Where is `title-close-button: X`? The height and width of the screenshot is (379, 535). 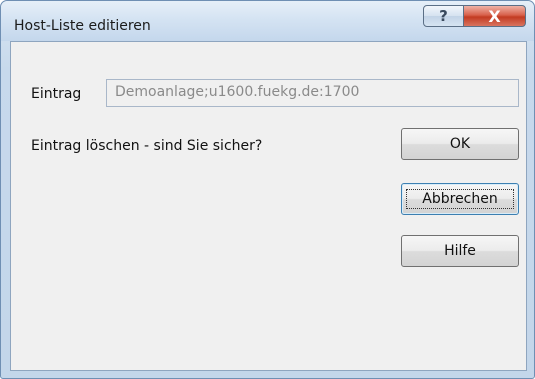
title-close-button: X is located at coordinates (494, 16).